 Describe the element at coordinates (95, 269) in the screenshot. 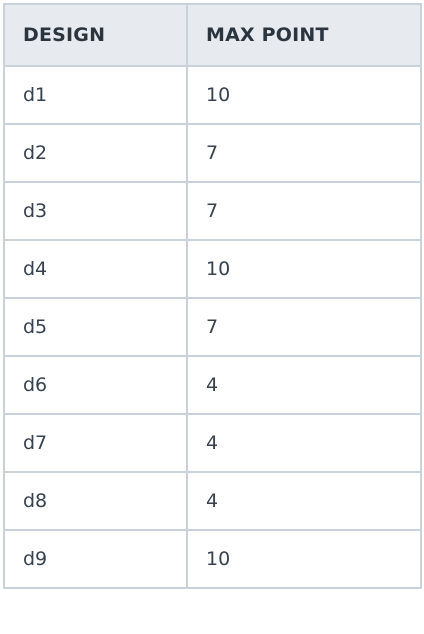

I see `design-cell: d4` at that location.